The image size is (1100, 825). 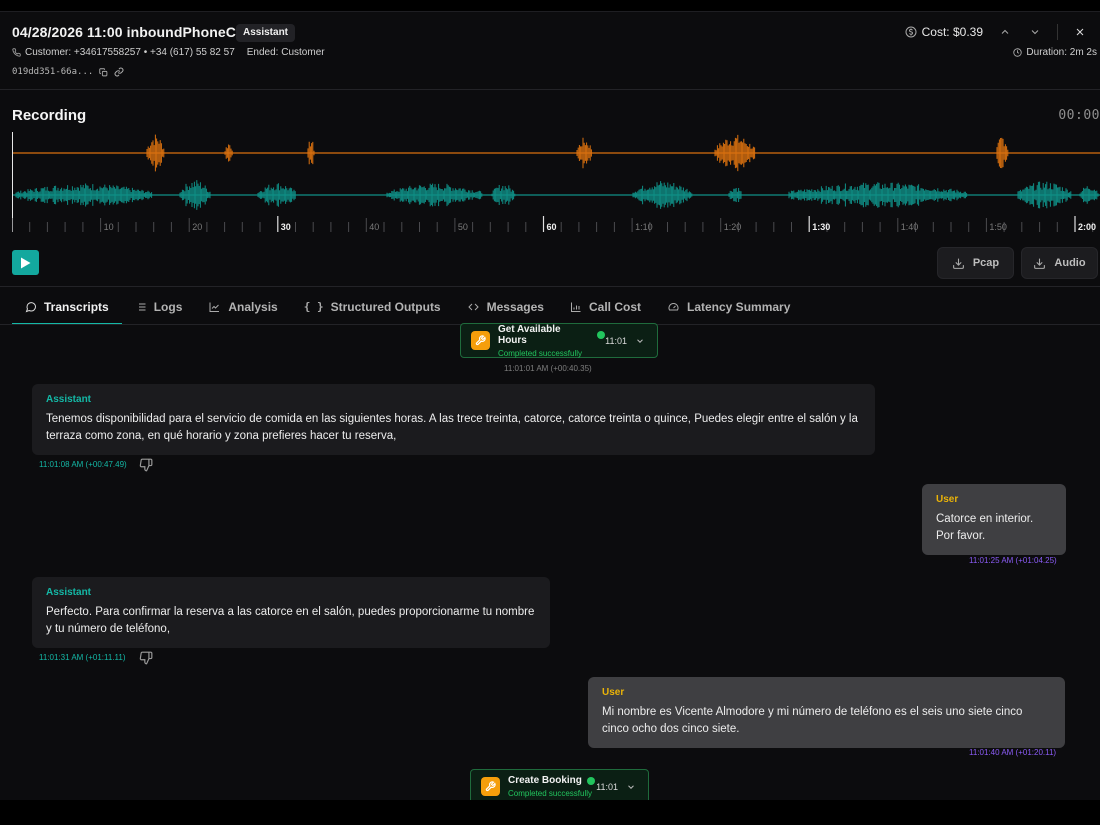 What do you see at coordinates (821, 227) in the screenshot?
I see `timeline-tick-label: 1:30` at bounding box center [821, 227].